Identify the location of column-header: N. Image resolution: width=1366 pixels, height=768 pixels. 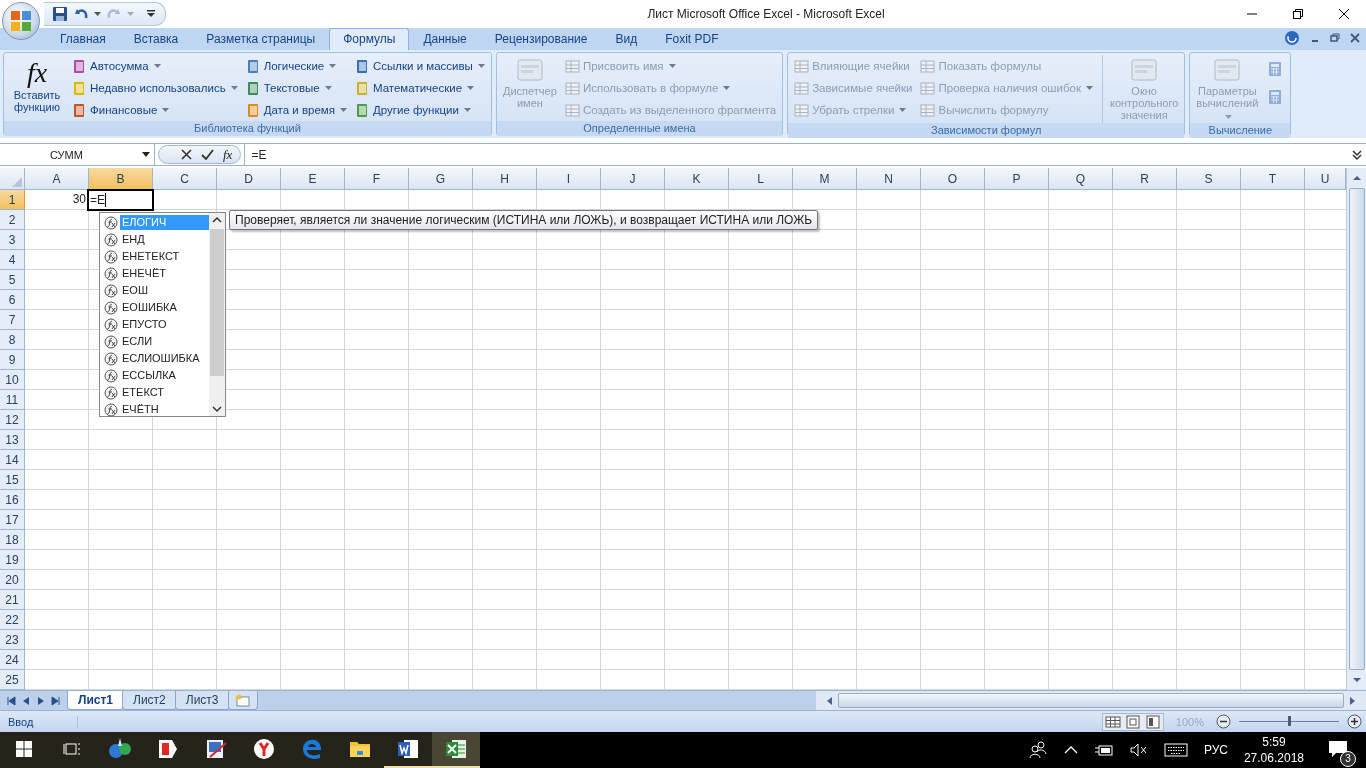
(889, 179).